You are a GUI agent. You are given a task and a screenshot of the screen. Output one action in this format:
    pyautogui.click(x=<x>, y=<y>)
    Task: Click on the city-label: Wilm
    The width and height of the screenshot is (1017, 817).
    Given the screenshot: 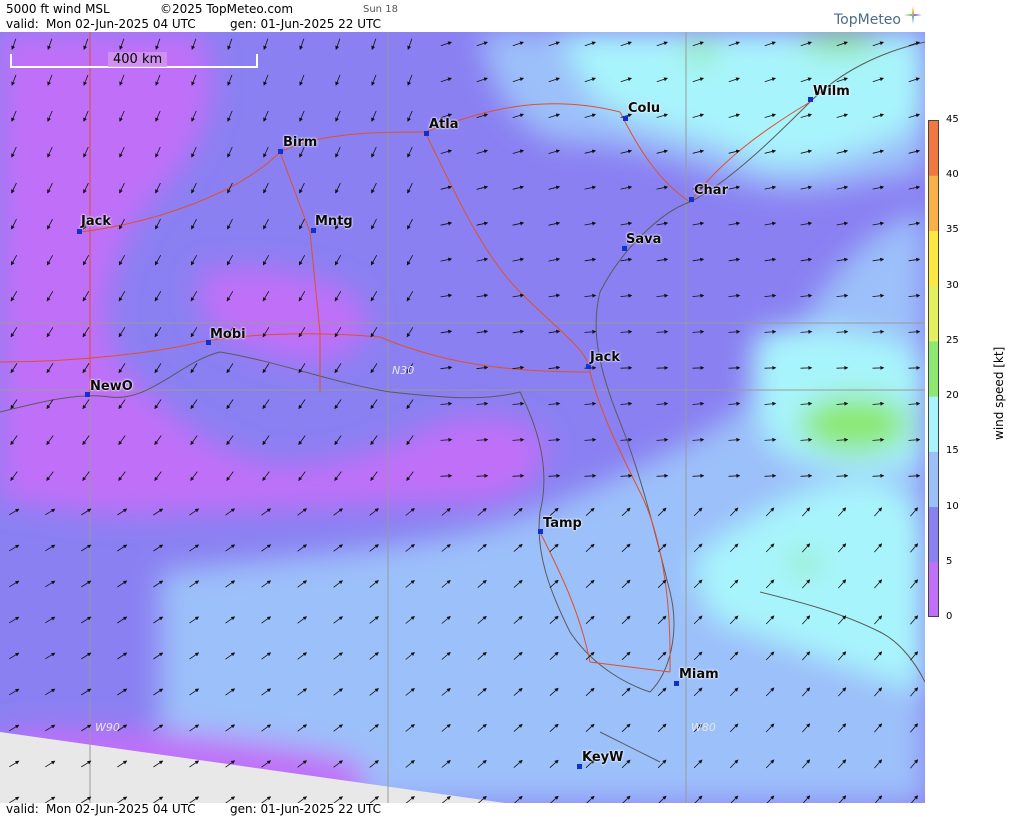 What is the action you would take?
    pyautogui.click(x=831, y=91)
    